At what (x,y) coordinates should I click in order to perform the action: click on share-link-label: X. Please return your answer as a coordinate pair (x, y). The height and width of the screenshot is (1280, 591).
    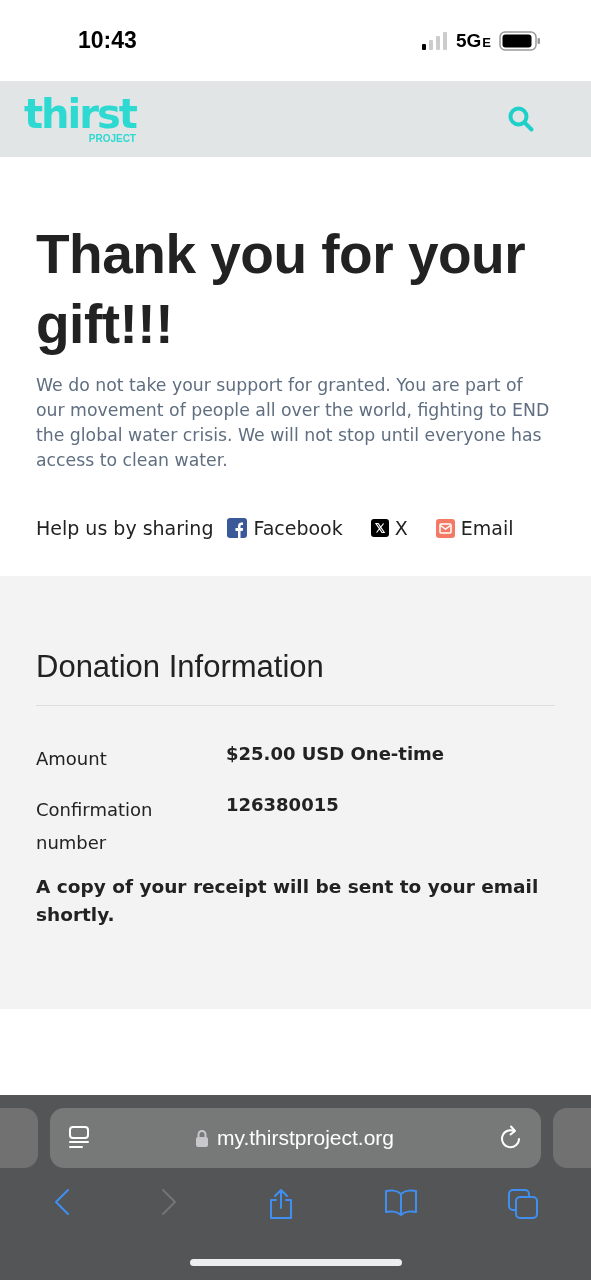
    Looking at the image, I should click on (401, 528).